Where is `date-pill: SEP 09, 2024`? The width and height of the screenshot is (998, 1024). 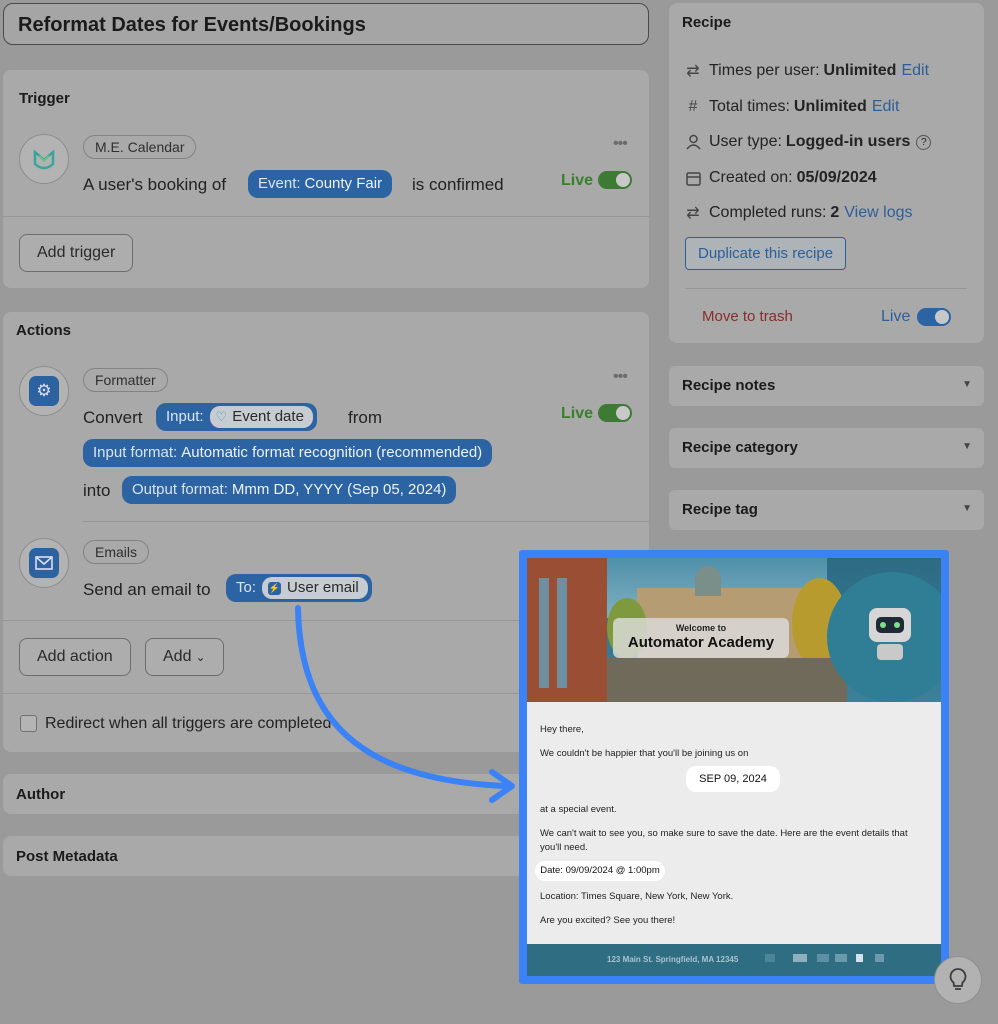
date-pill: SEP 09, 2024 is located at coordinates (733, 779).